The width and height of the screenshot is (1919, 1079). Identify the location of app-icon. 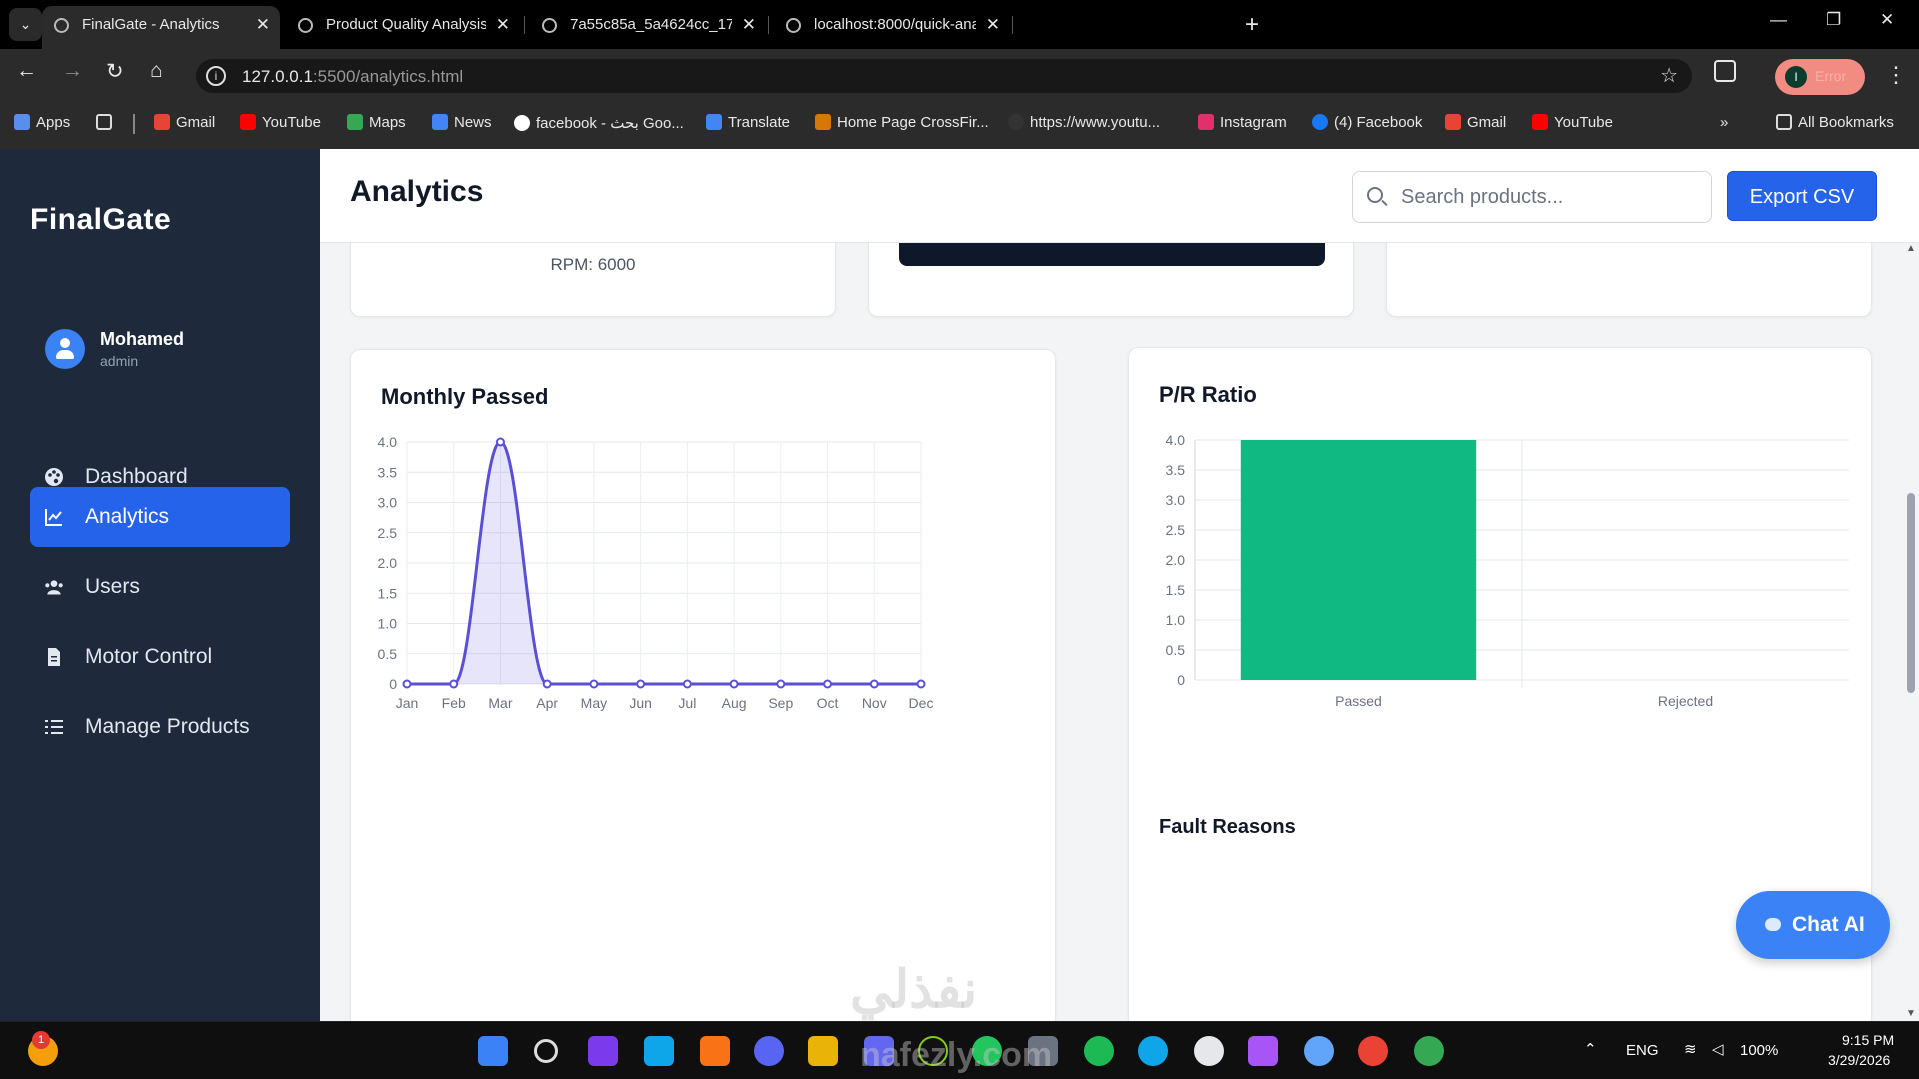
(1319, 1051).